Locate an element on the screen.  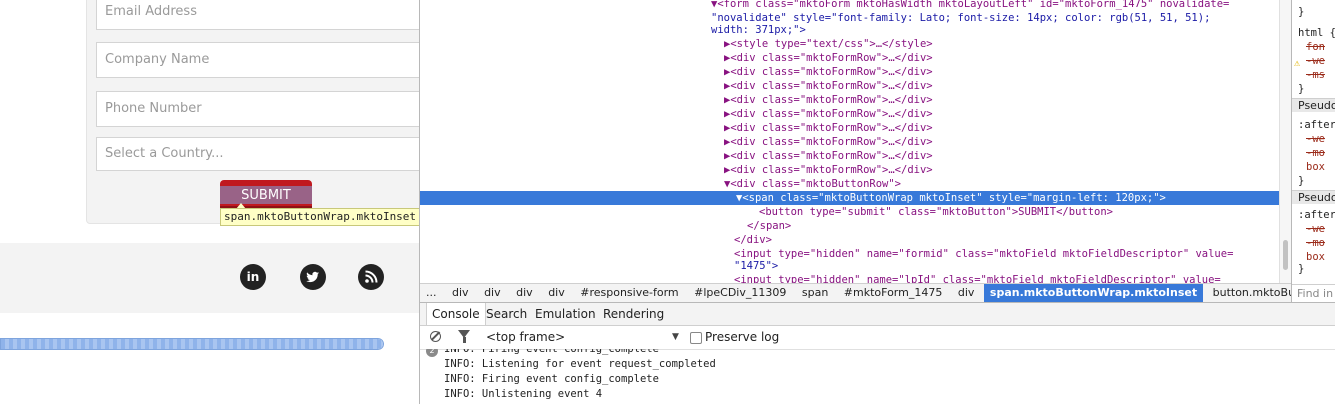
repeat-count-badge: 2 is located at coordinates (432, 353).